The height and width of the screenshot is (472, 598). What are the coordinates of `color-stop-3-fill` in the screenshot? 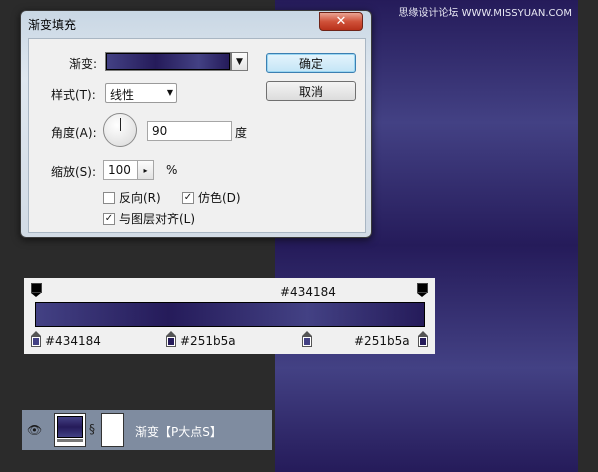 It's located at (307, 341).